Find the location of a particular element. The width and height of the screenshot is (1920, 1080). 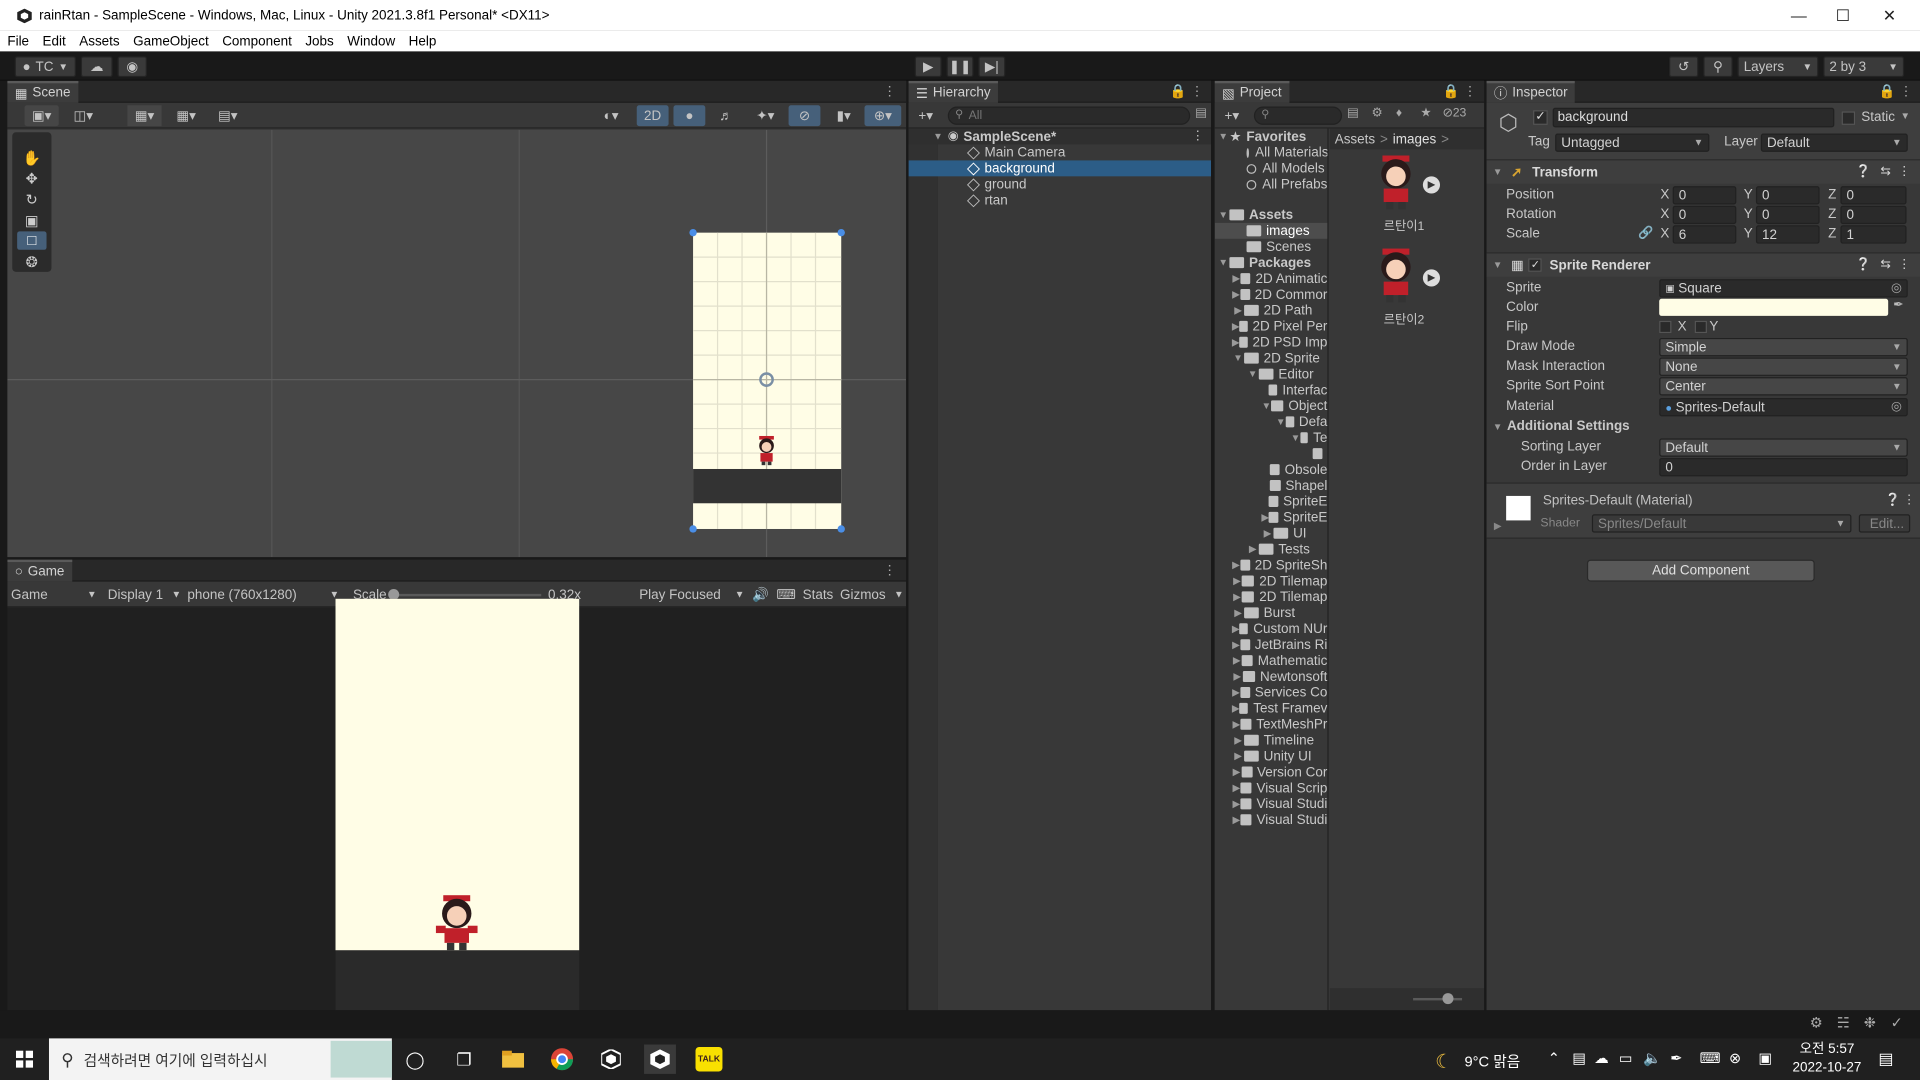

transform-header: ▼ ➚ Transform ❔ ⇆ ⋮ is located at coordinates (1703, 171).